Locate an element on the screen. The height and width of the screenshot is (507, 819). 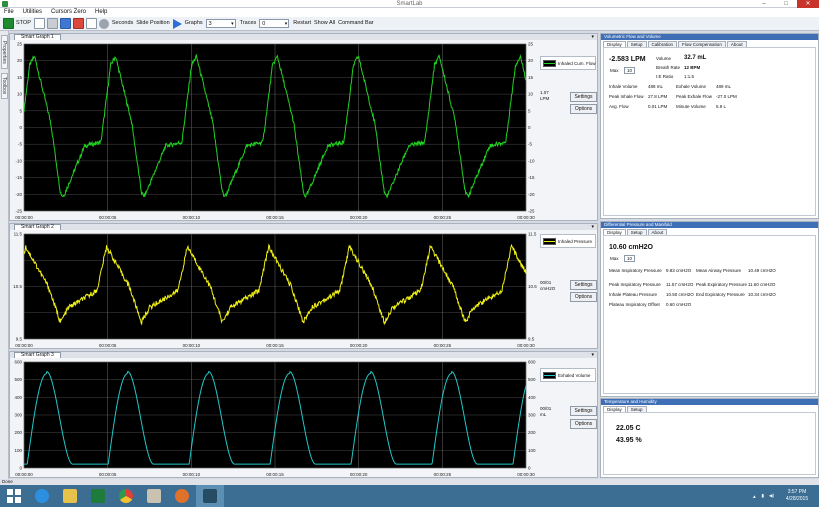
maximize-button: □ is located at coordinates (786, 4).